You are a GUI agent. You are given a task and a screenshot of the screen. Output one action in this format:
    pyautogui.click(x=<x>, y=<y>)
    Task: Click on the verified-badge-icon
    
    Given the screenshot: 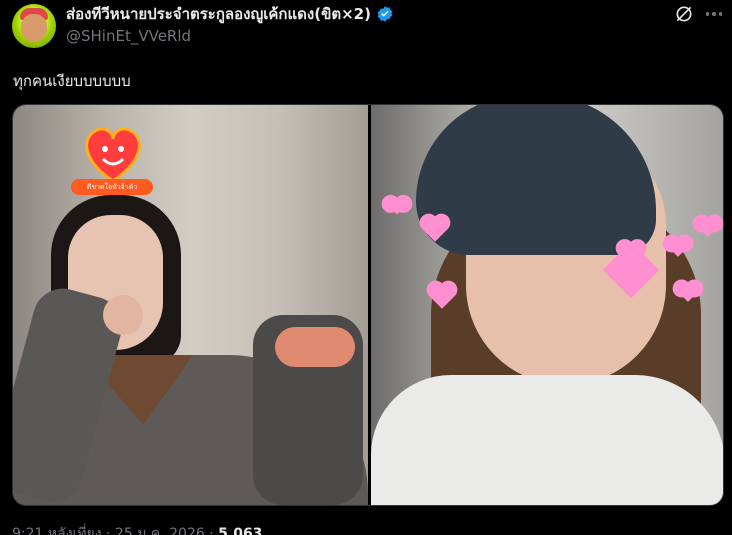 What is the action you would take?
    pyautogui.click(x=385, y=14)
    